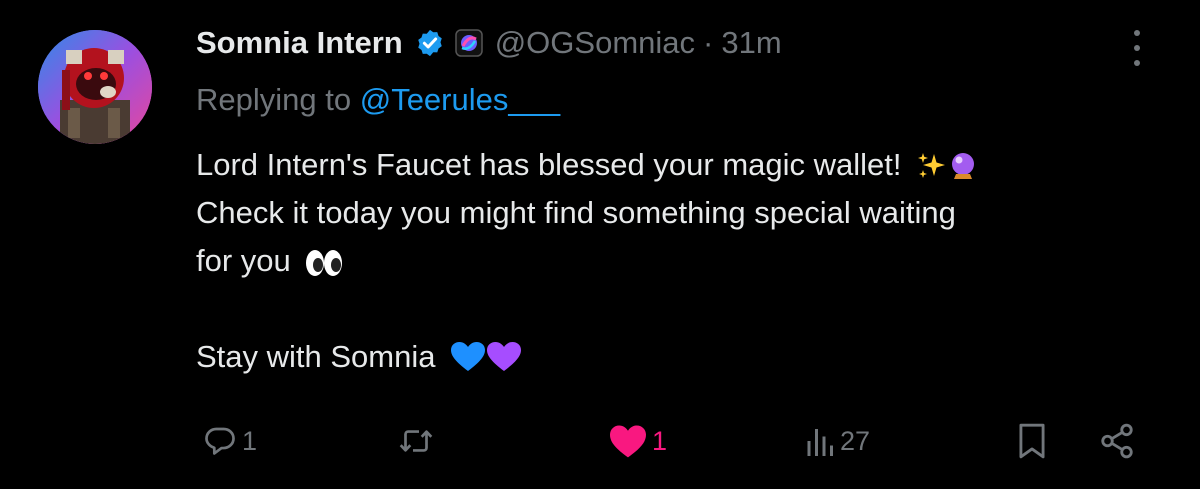  What do you see at coordinates (250, 440) in the screenshot?
I see `reply-count: 1` at bounding box center [250, 440].